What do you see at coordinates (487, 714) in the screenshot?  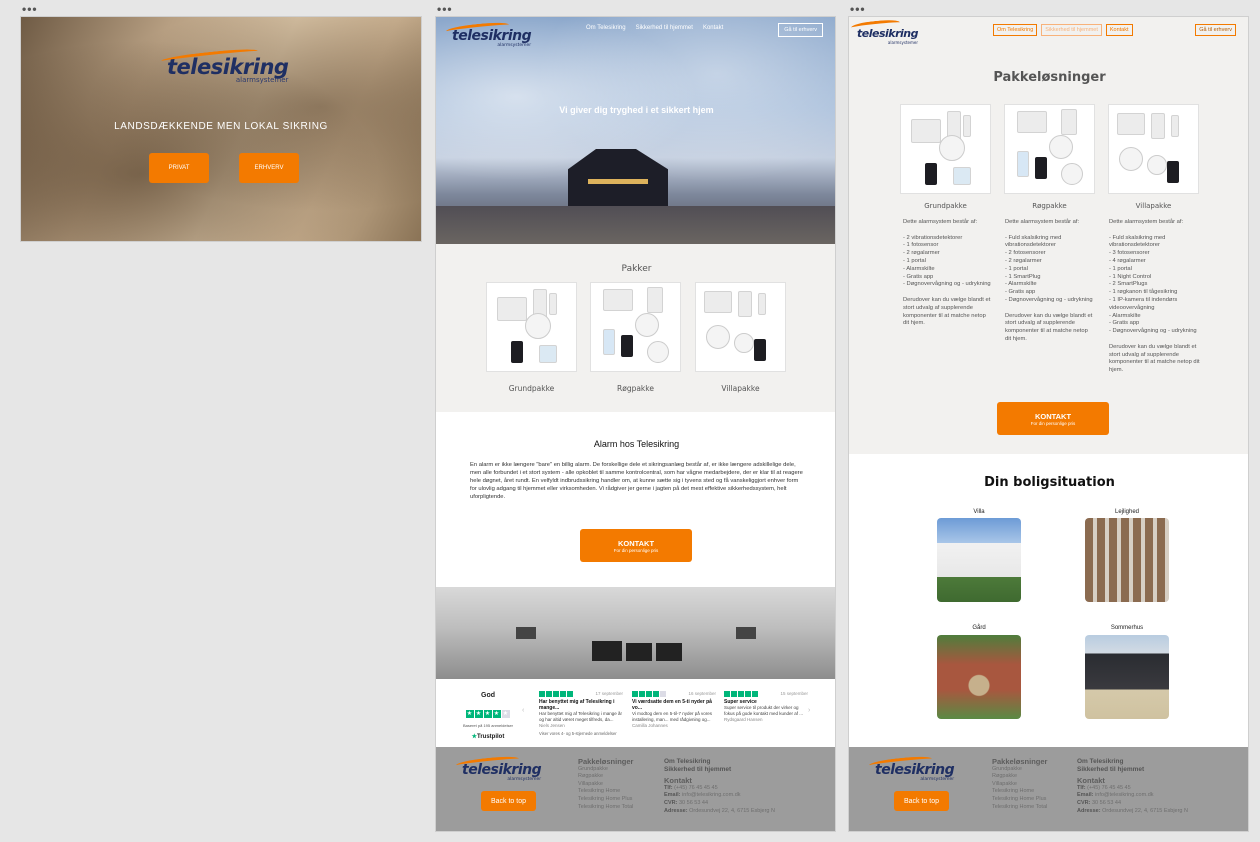 I see `trustpilot-stars: ★ ★ ★ ★ ★` at bounding box center [487, 714].